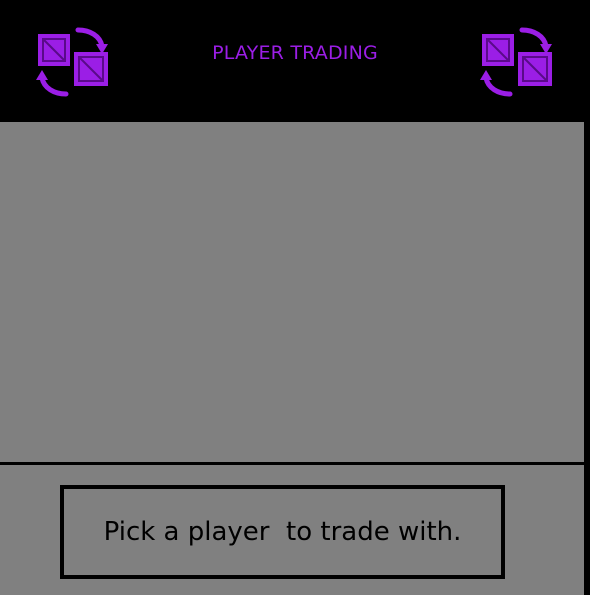  What do you see at coordinates (516, 62) in the screenshot?
I see `trade-swap-icon` at bounding box center [516, 62].